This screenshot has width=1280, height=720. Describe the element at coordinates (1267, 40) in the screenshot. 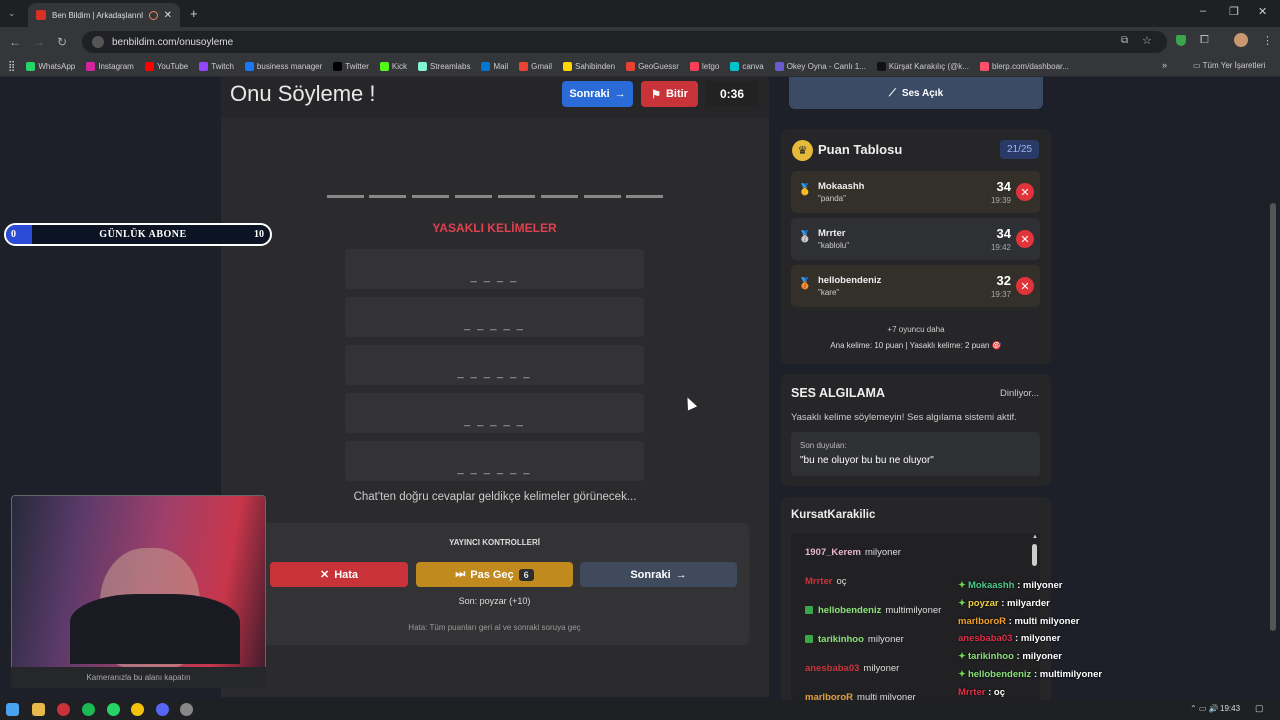

I see `menu-icon: ⋮` at that location.